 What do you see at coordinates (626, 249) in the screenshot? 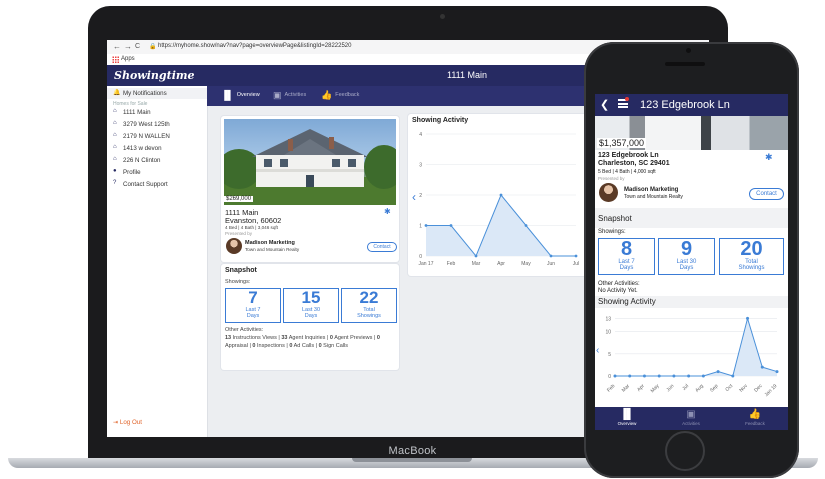
I see `stat-value: 8` at bounding box center [626, 249].